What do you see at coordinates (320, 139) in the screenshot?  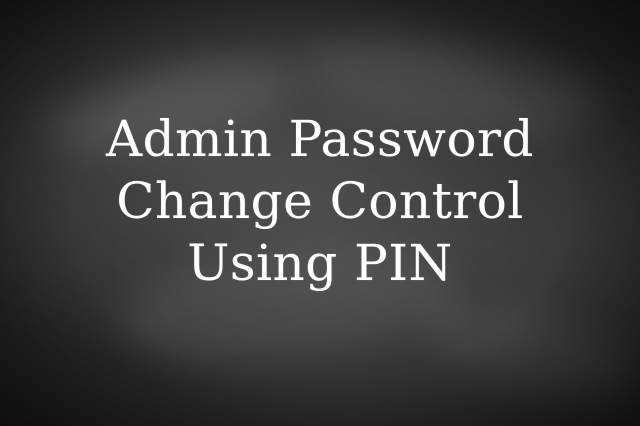 I see `headline-line-1: Admin Password` at bounding box center [320, 139].